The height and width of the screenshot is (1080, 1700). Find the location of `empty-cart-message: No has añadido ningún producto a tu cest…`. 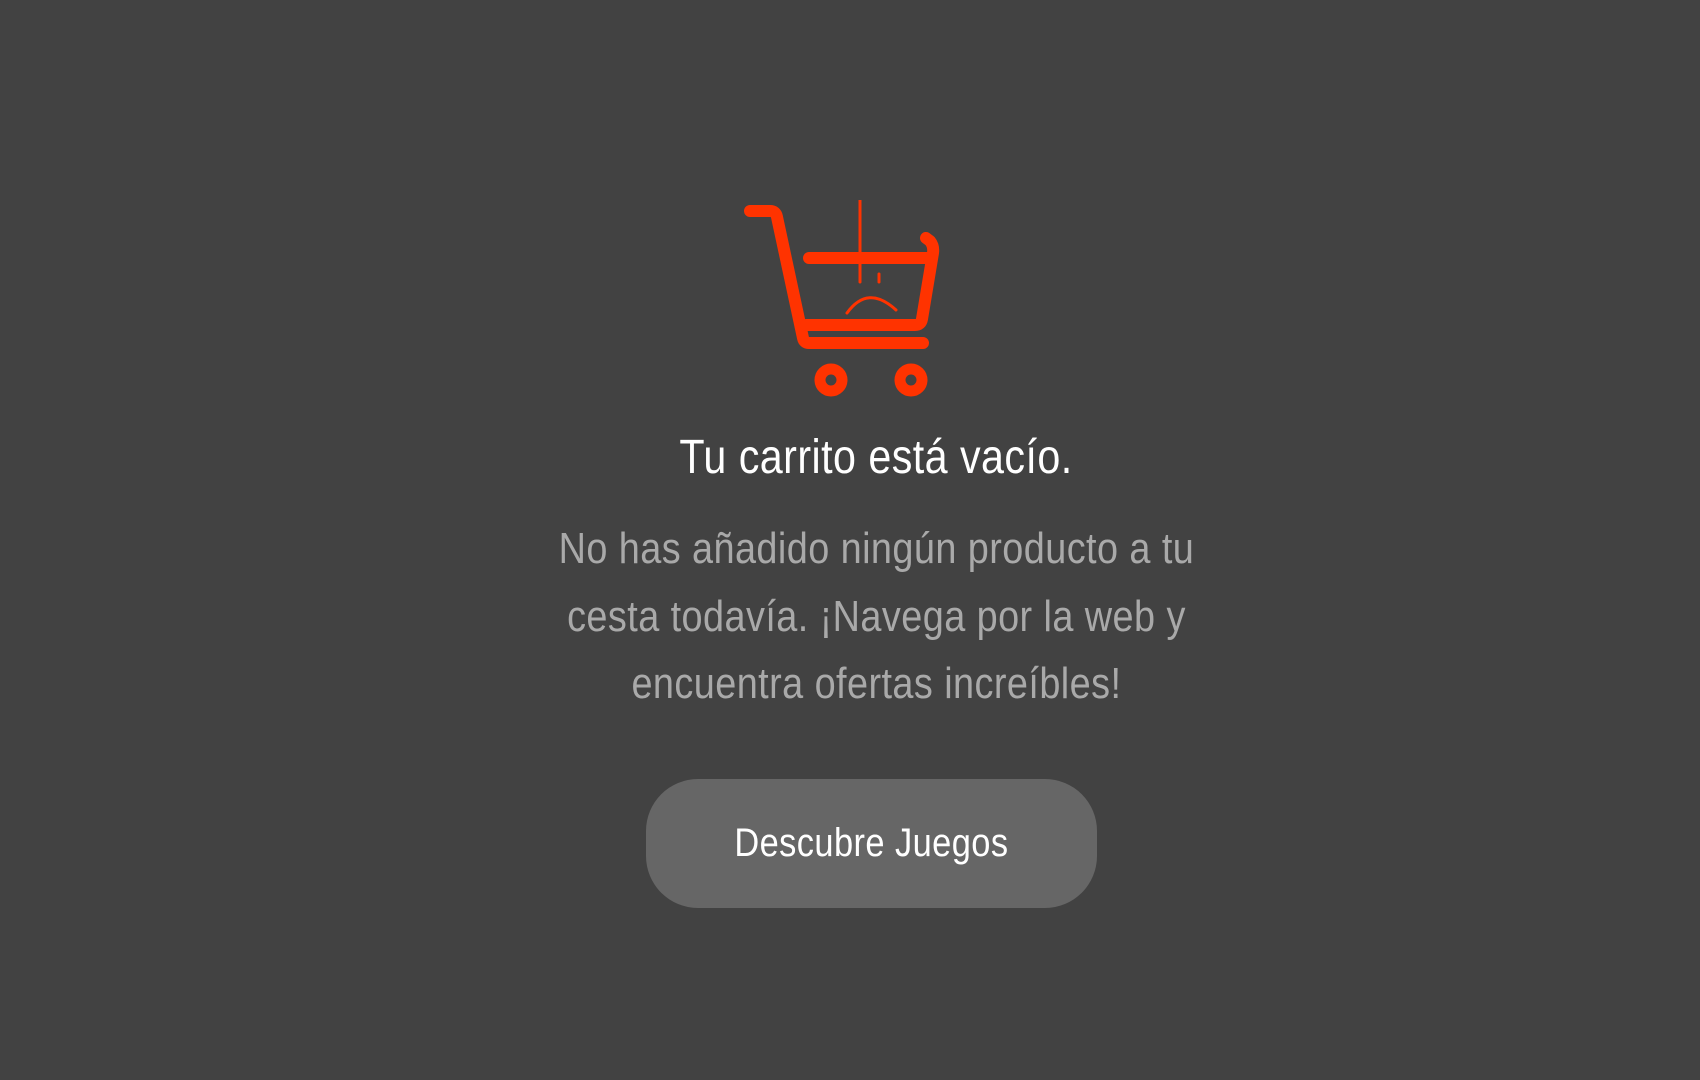

empty-cart-message: No has añadido ningún producto a tu cest… is located at coordinates (876, 616).